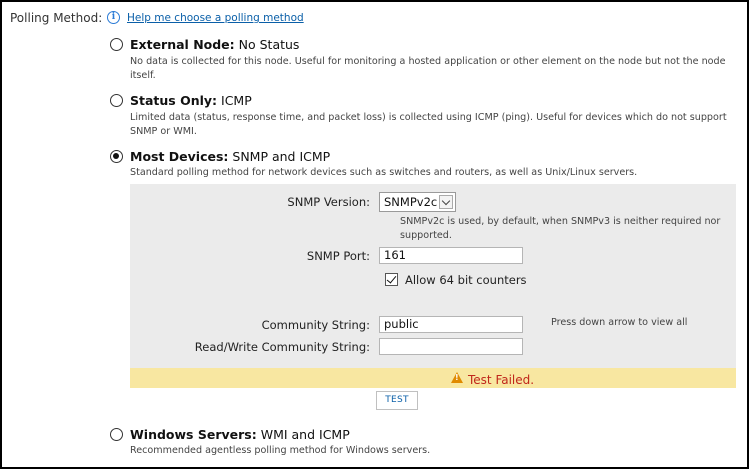 The image size is (749, 469). What do you see at coordinates (56, 18) in the screenshot?
I see `polling-method-label: Polling Method:` at bounding box center [56, 18].